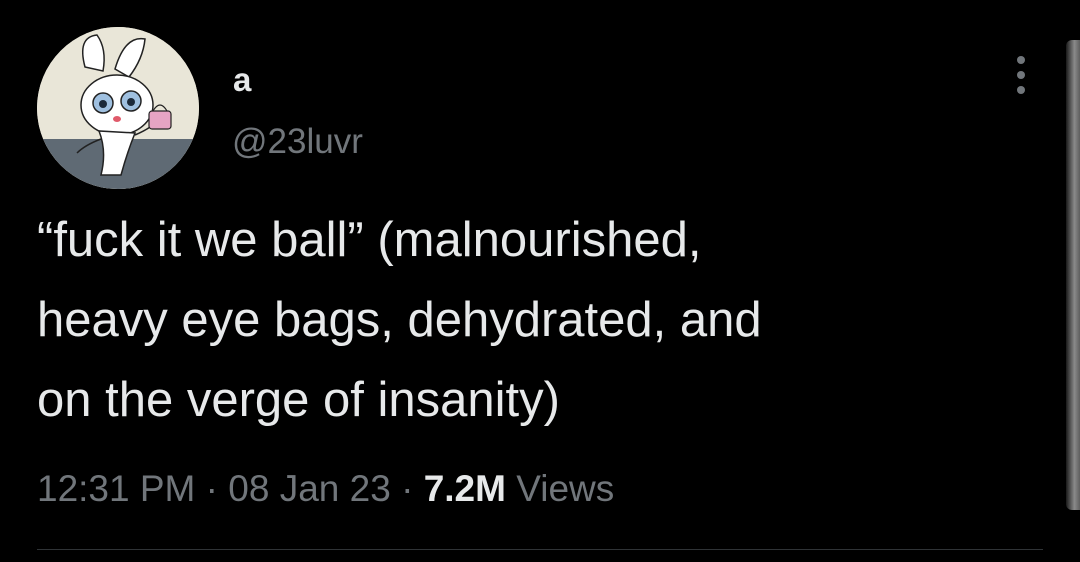 The height and width of the screenshot is (562, 1080). I want to click on more-vertical-icon-dot-middle, so click(1021, 75).